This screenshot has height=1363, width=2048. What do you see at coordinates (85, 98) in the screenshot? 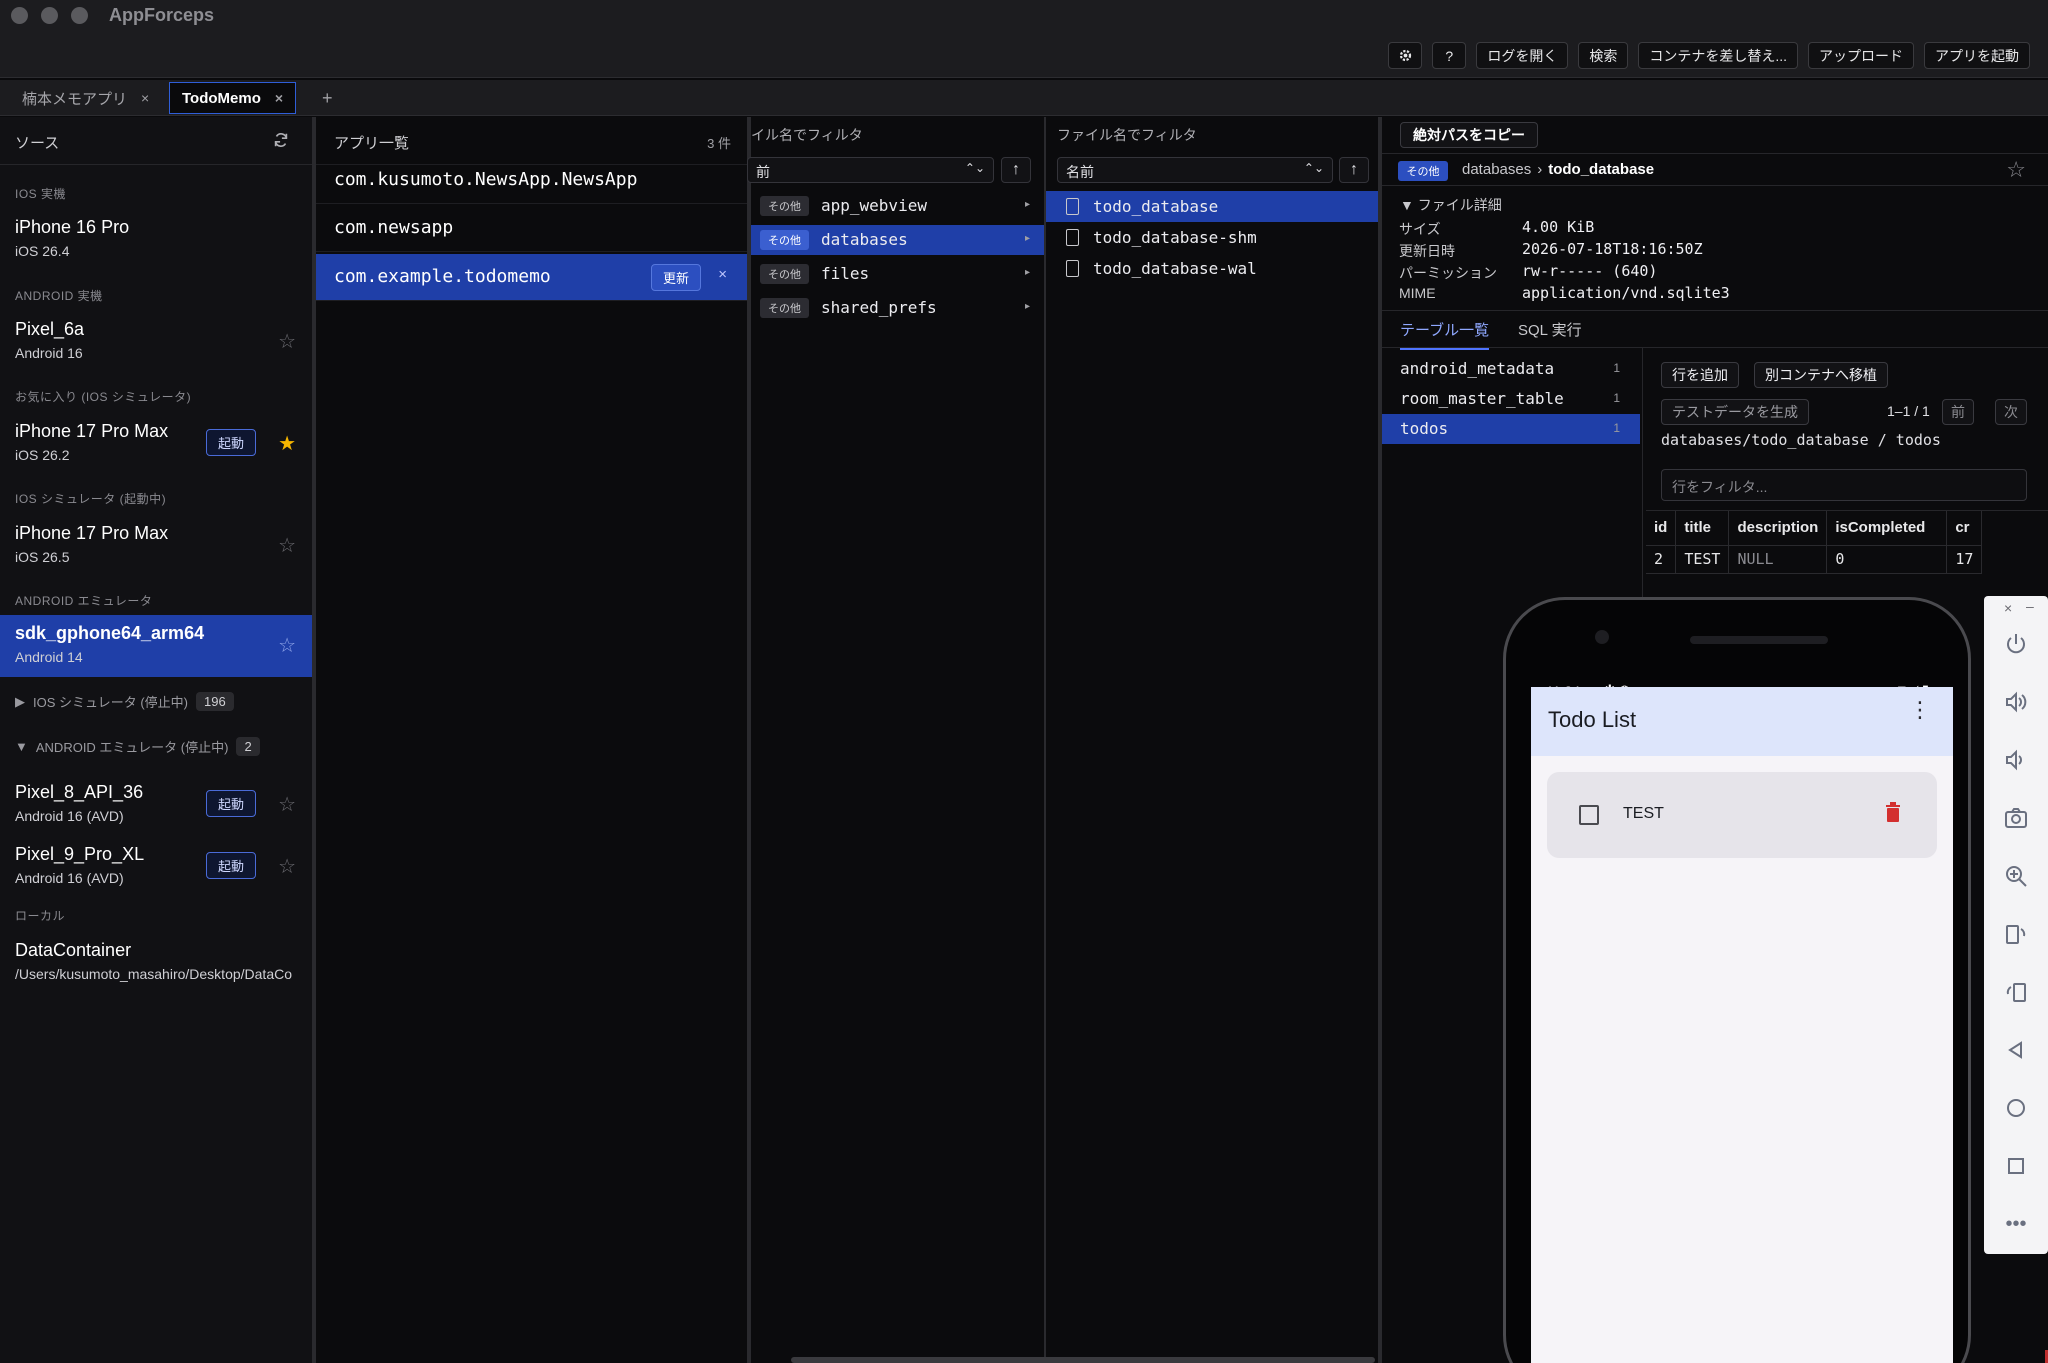
I see `tab-memo-app: 楠本メモアプリ ×` at bounding box center [85, 98].